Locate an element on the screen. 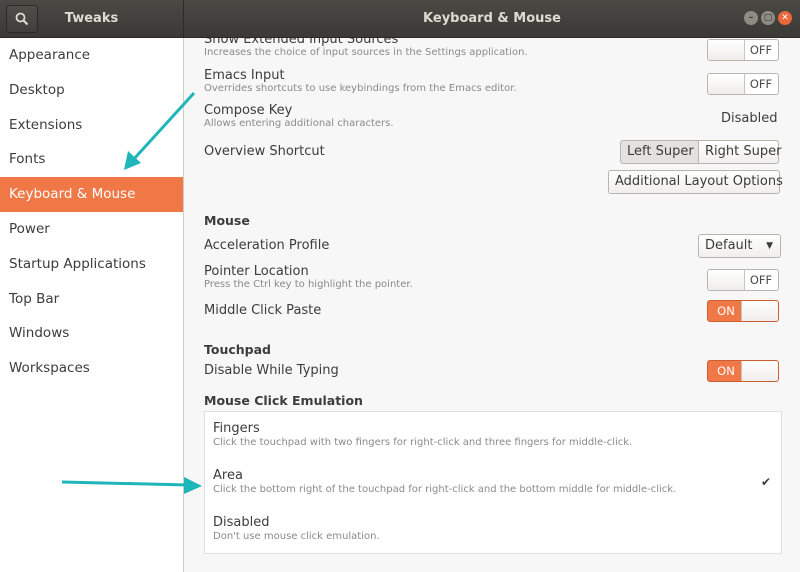 The width and height of the screenshot is (800, 572). overview-row: Overview Shortcut is located at coordinates (264, 151).